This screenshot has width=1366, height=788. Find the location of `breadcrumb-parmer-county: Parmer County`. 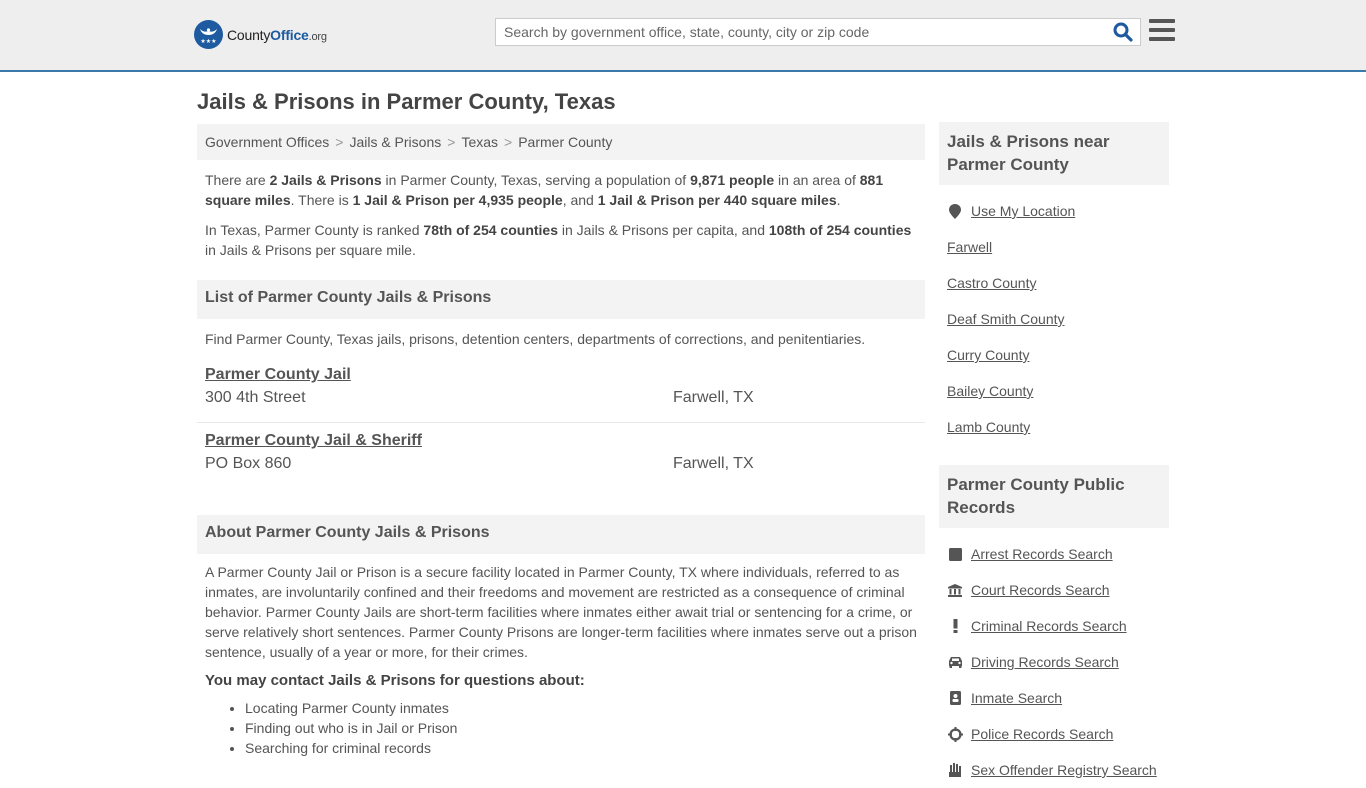

breadcrumb-parmer-county: Parmer County is located at coordinates (565, 142).